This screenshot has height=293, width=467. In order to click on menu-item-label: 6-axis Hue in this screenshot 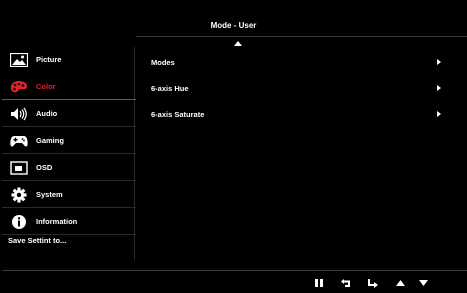, I will do `click(170, 88)`.